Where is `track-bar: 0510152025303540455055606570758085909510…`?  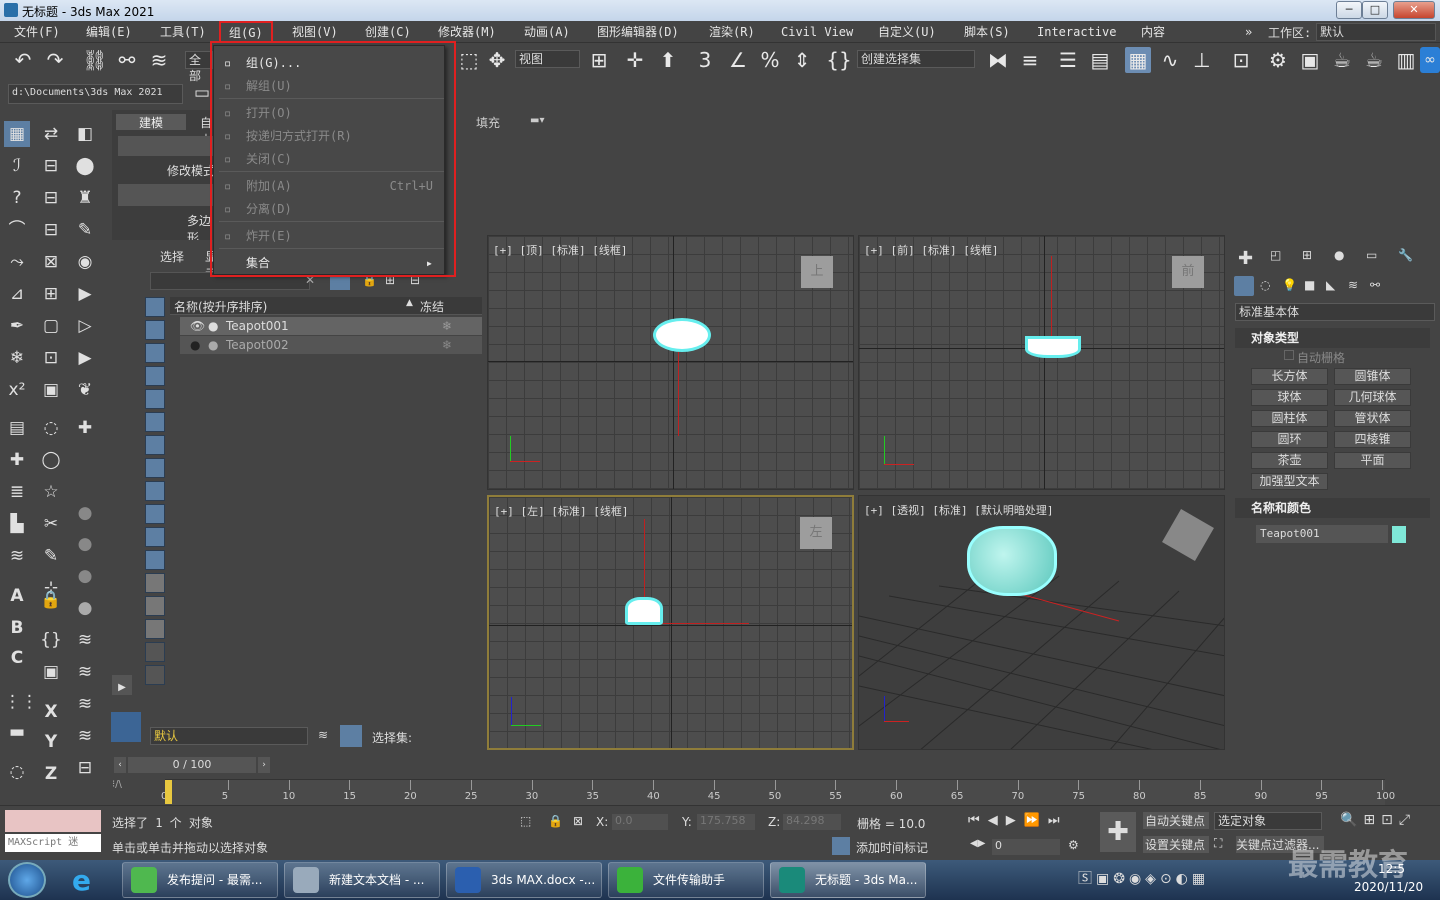 track-bar: 0510152025303540455055606570758085909510… is located at coordinates (778, 792).